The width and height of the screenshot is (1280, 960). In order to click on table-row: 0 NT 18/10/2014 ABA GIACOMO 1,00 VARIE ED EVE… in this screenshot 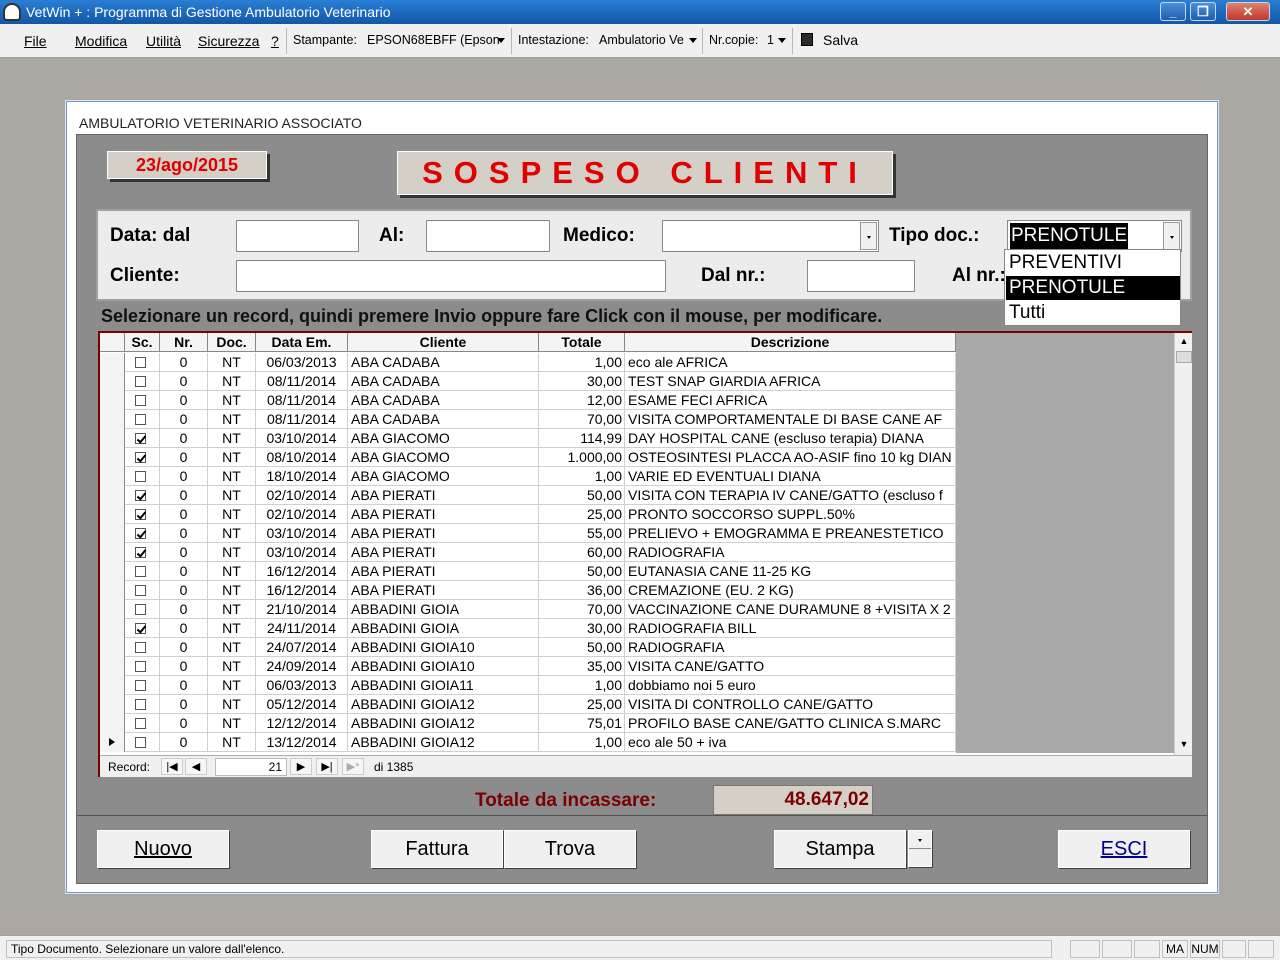, I will do `click(528, 476)`.